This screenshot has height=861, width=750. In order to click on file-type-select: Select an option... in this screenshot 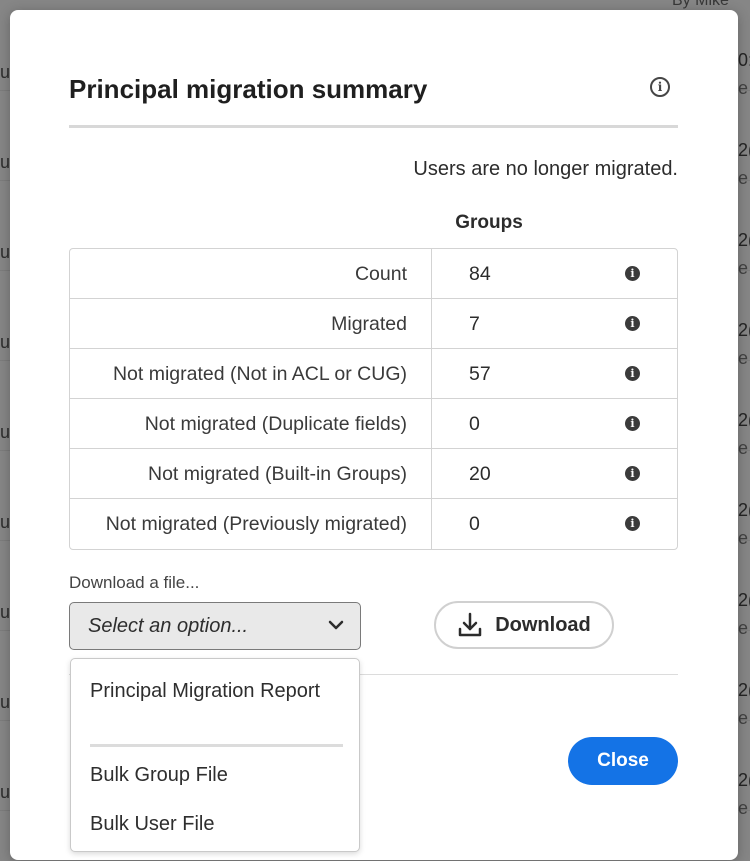, I will do `click(215, 626)`.